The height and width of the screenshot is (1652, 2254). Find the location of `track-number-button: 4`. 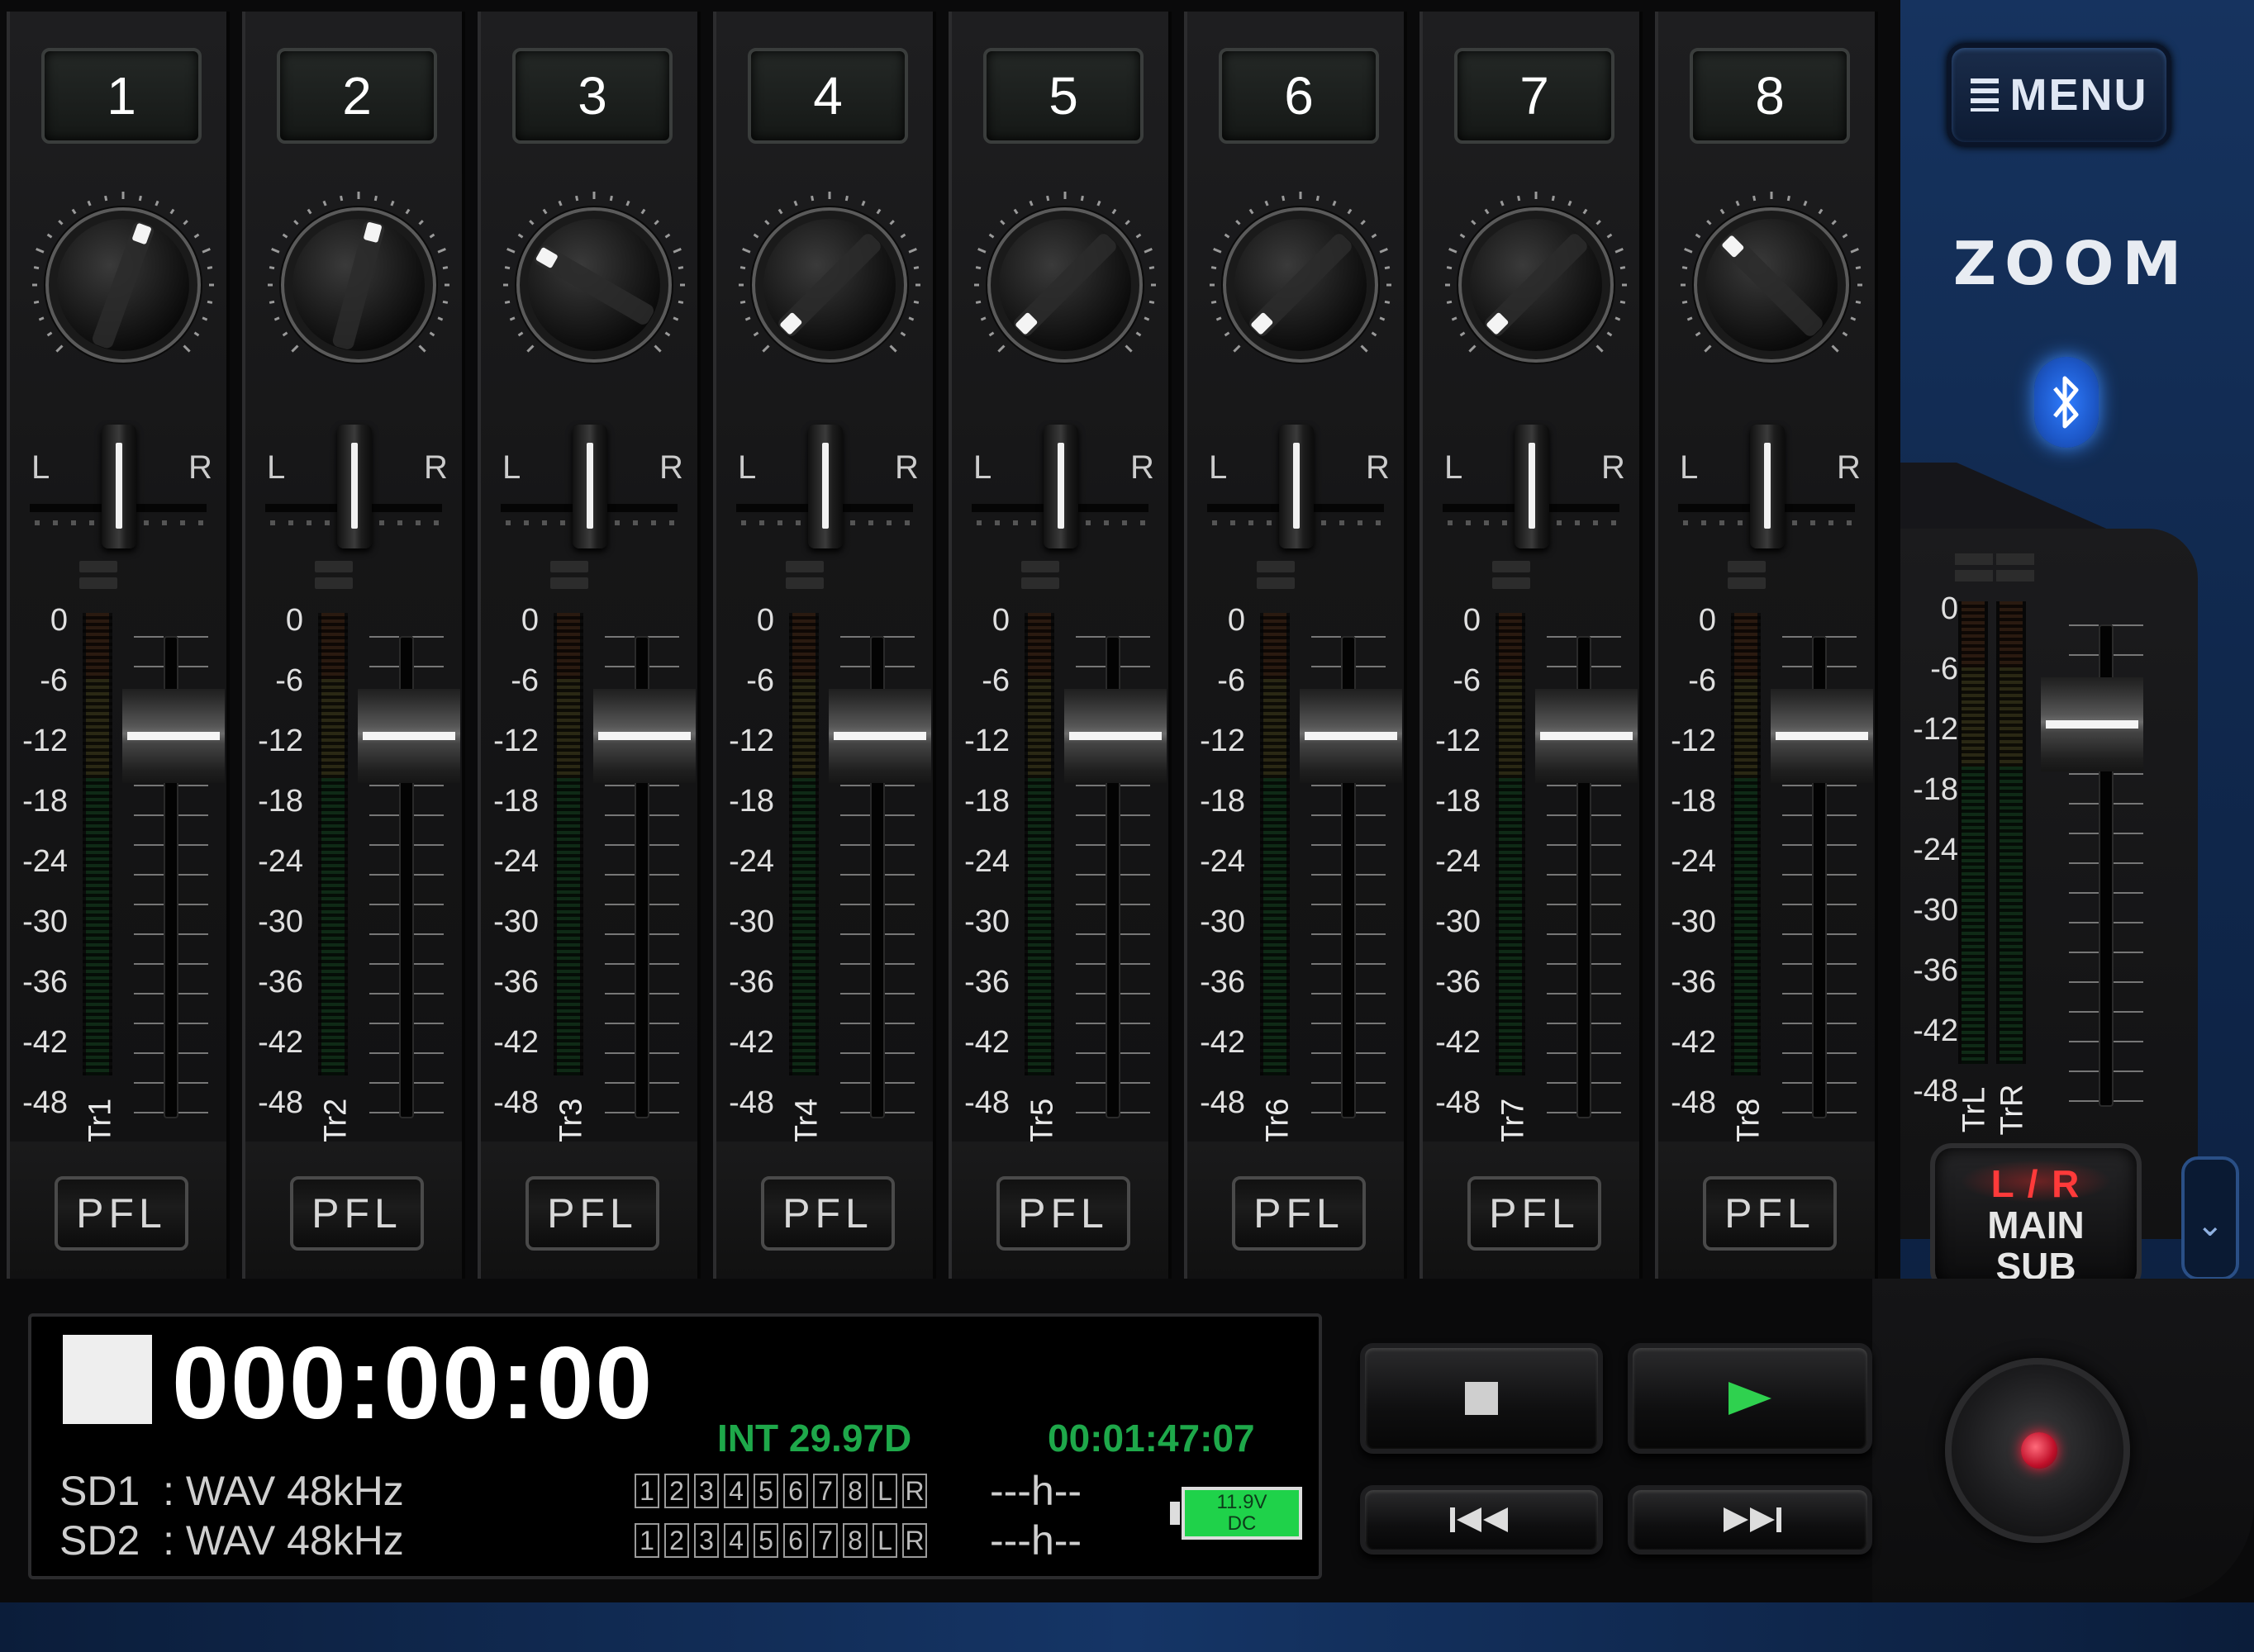

track-number-button: 4 is located at coordinates (828, 96).